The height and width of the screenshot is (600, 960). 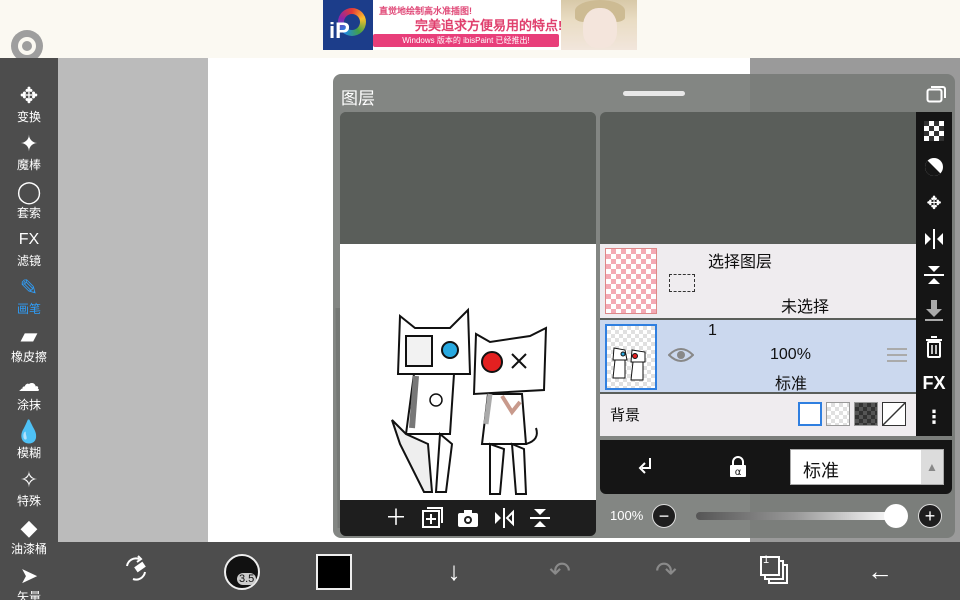 I want to click on filter-fx-icon: FX, so click(x=29, y=239).